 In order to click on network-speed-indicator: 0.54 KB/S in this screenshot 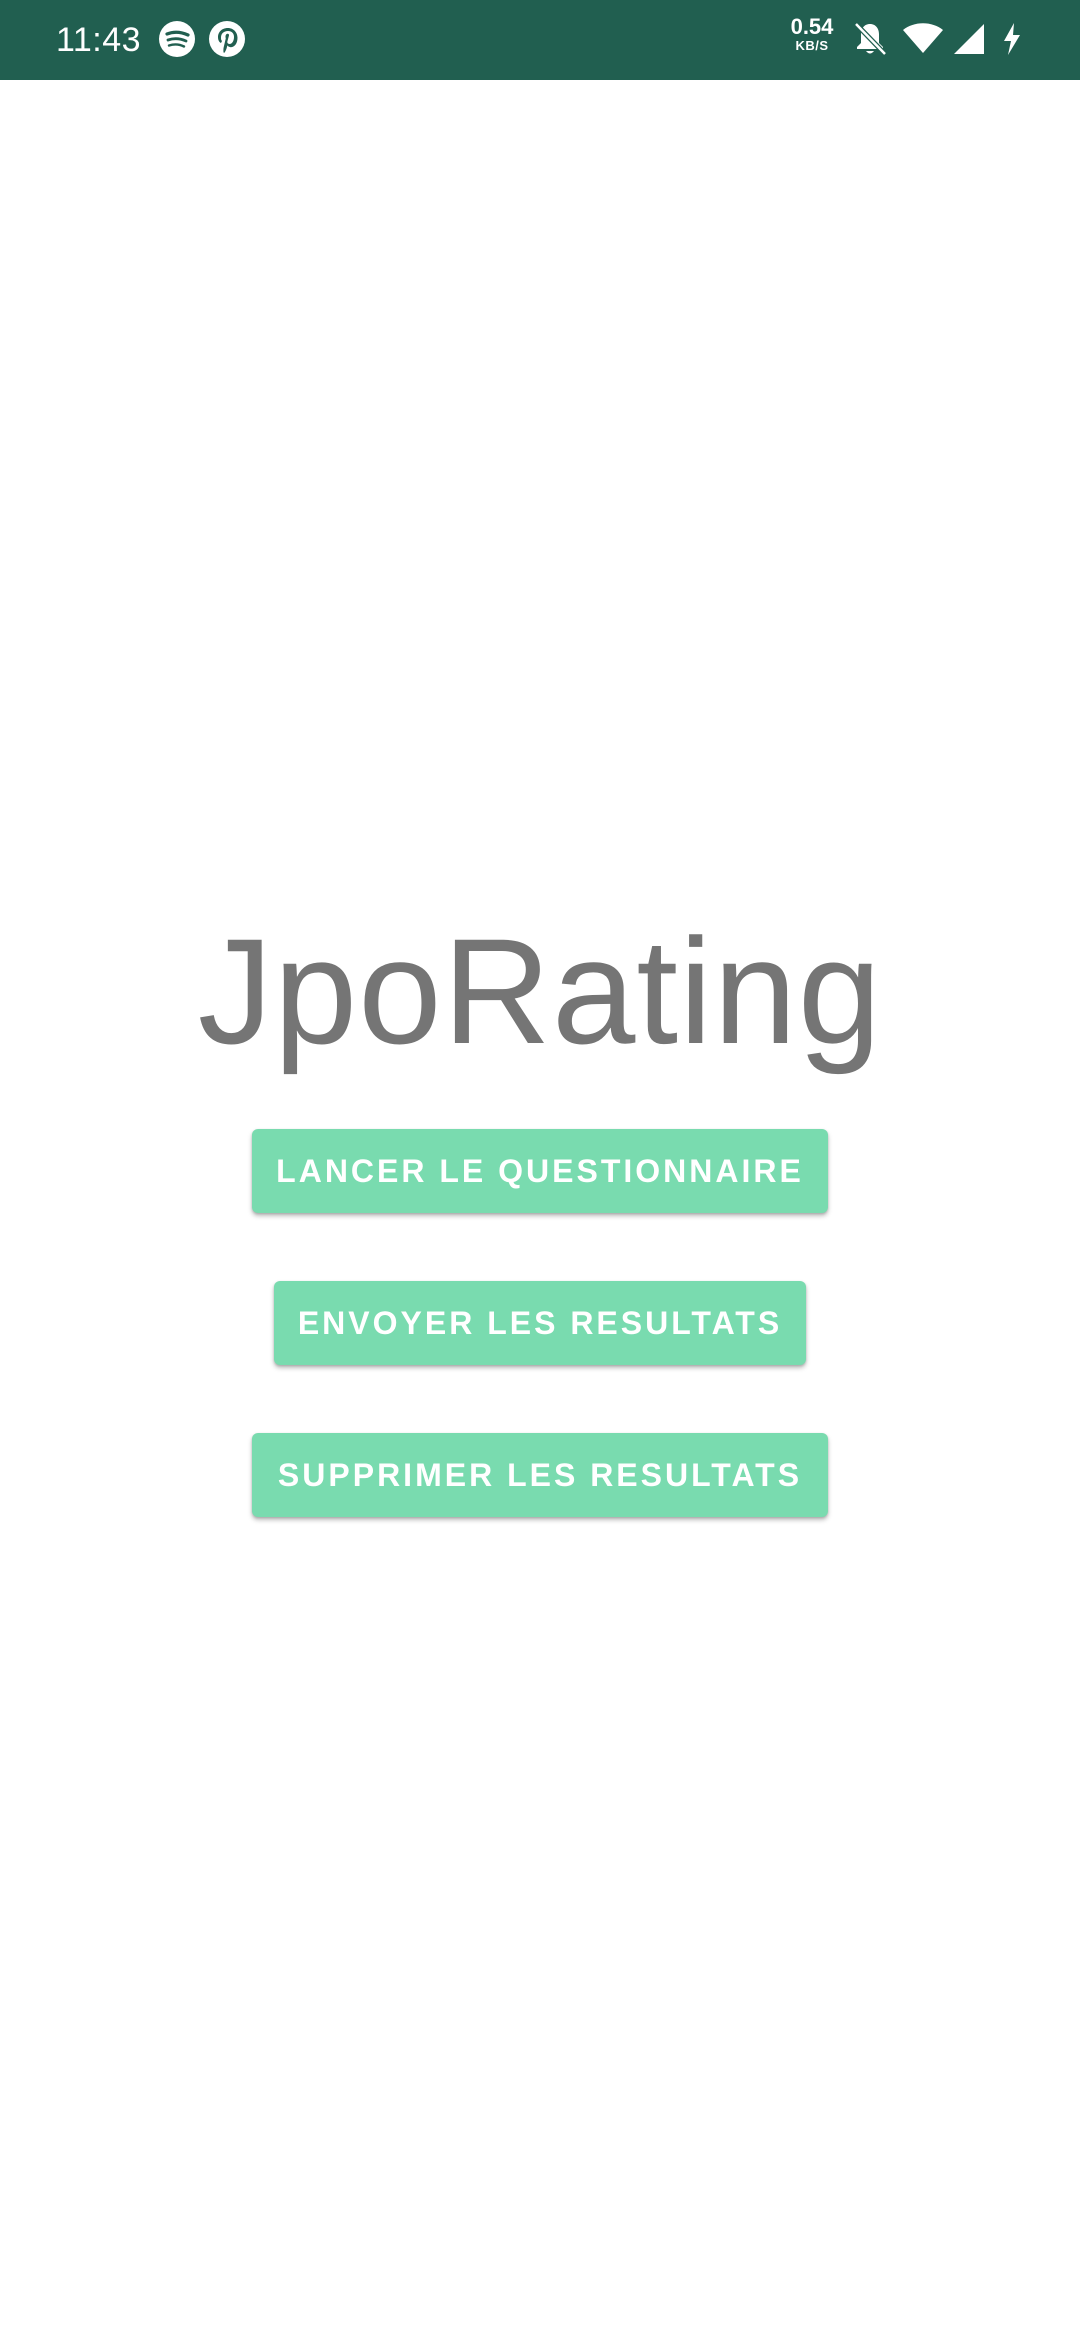, I will do `click(812, 35)`.